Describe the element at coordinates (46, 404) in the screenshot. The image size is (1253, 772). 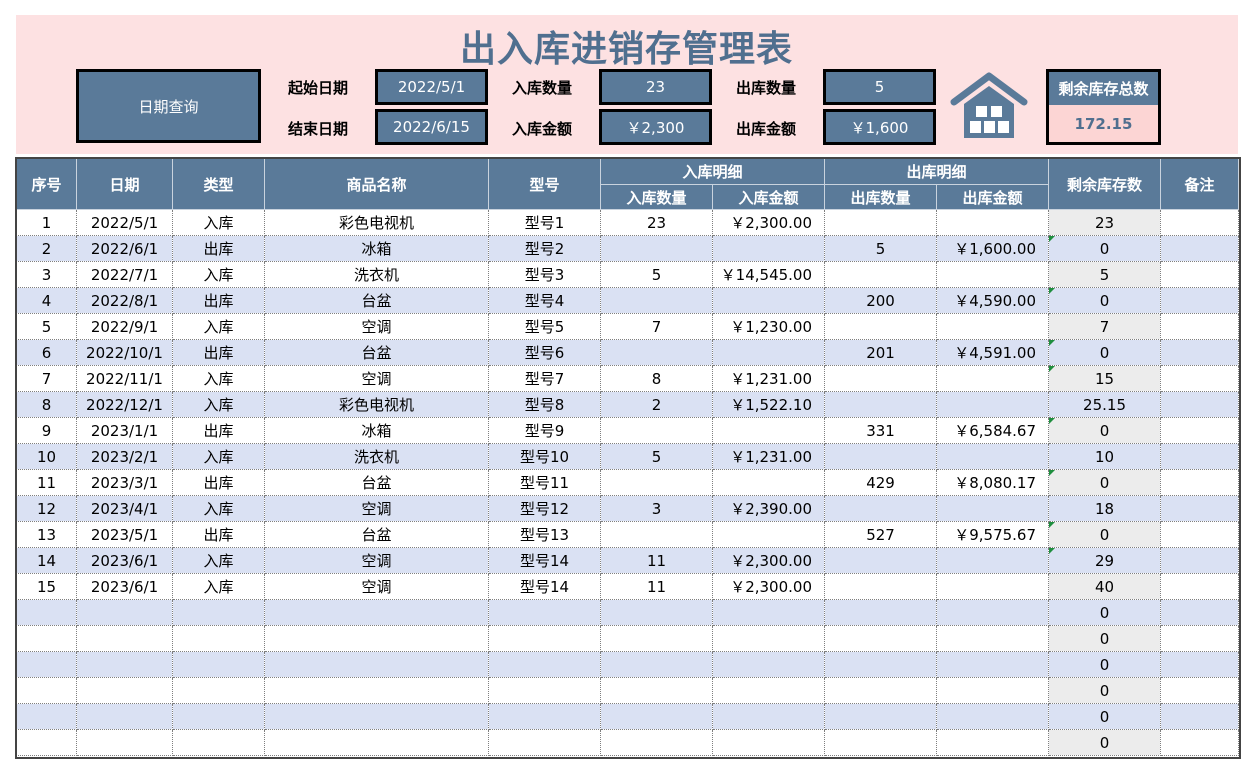
I see `cell-seq: 8` at that location.